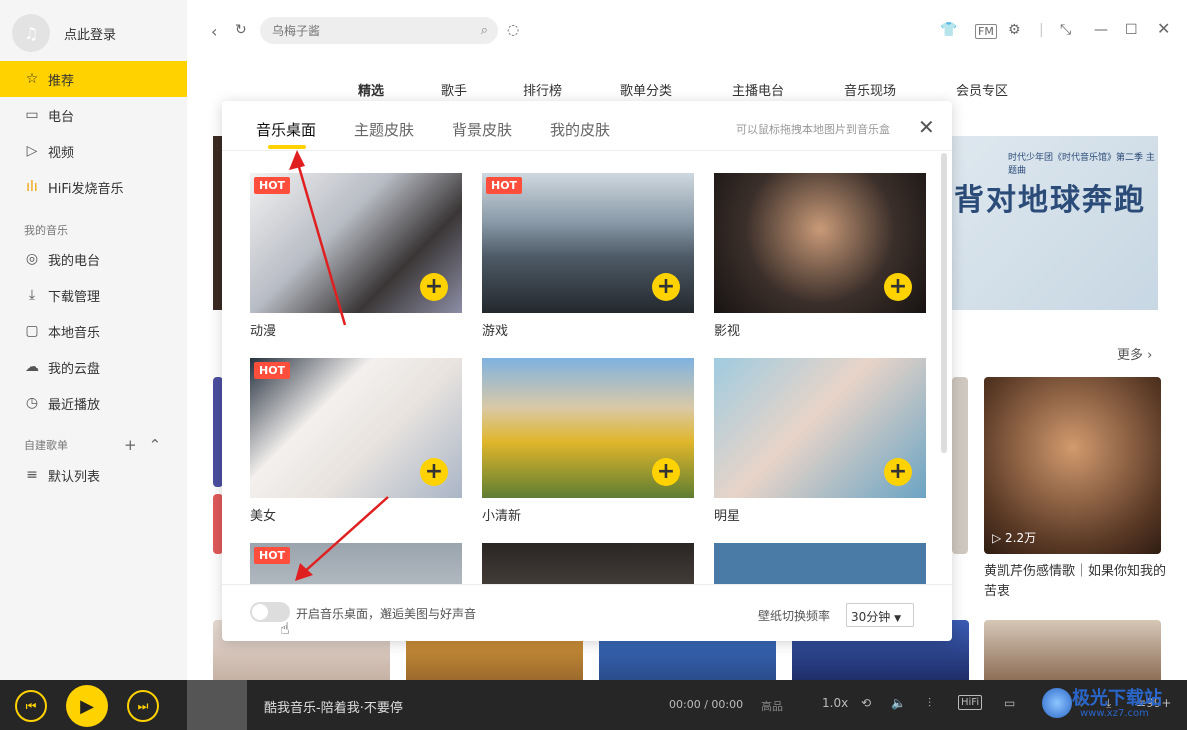 The height and width of the screenshot is (730, 1187). I want to click on tab-theme-skin: 主题皮肤, so click(384, 129).